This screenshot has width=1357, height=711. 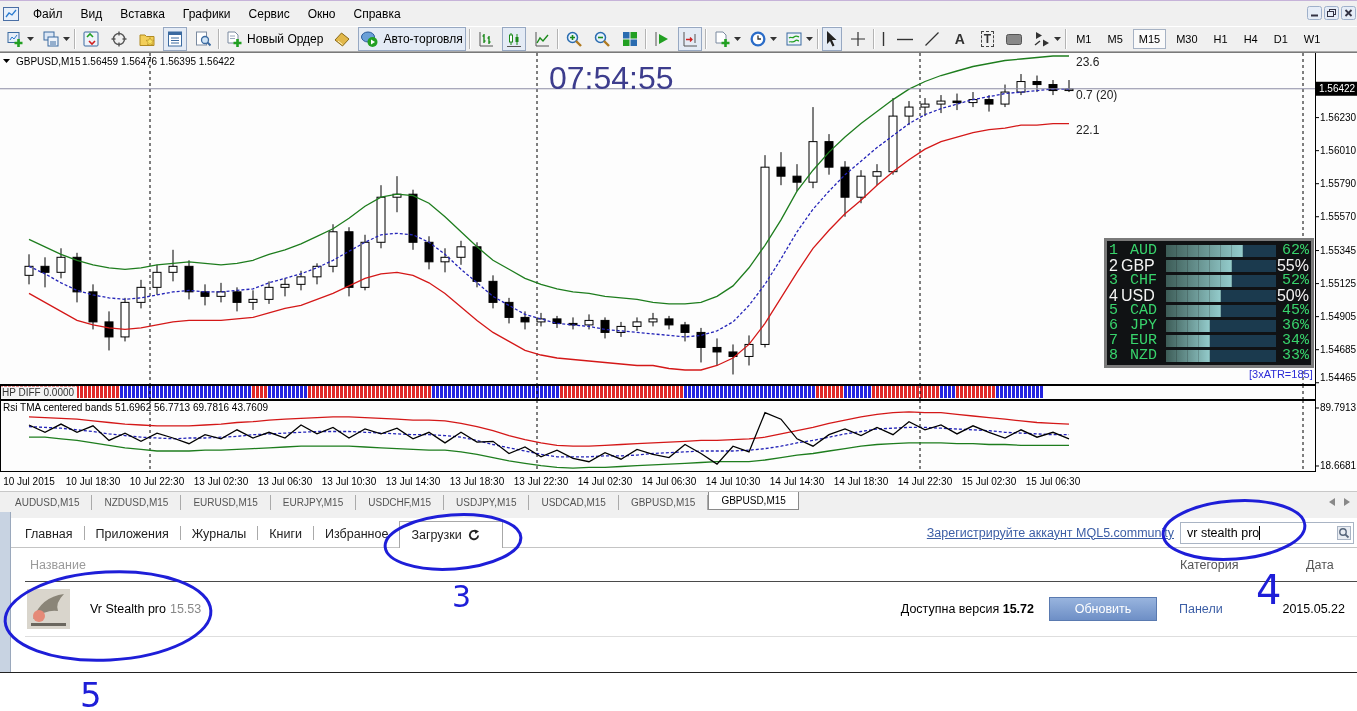 What do you see at coordinates (1338, 377) in the screenshot?
I see `price-label: 1.54465` at bounding box center [1338, 377].